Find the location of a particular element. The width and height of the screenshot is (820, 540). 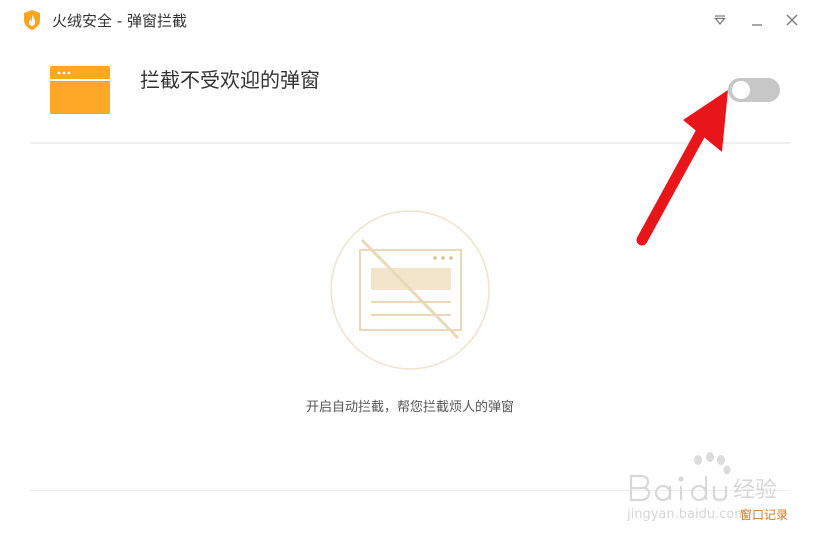

title-bar: 火绒安全 - 弹窗拦截 is located at coordinates (410, 20).